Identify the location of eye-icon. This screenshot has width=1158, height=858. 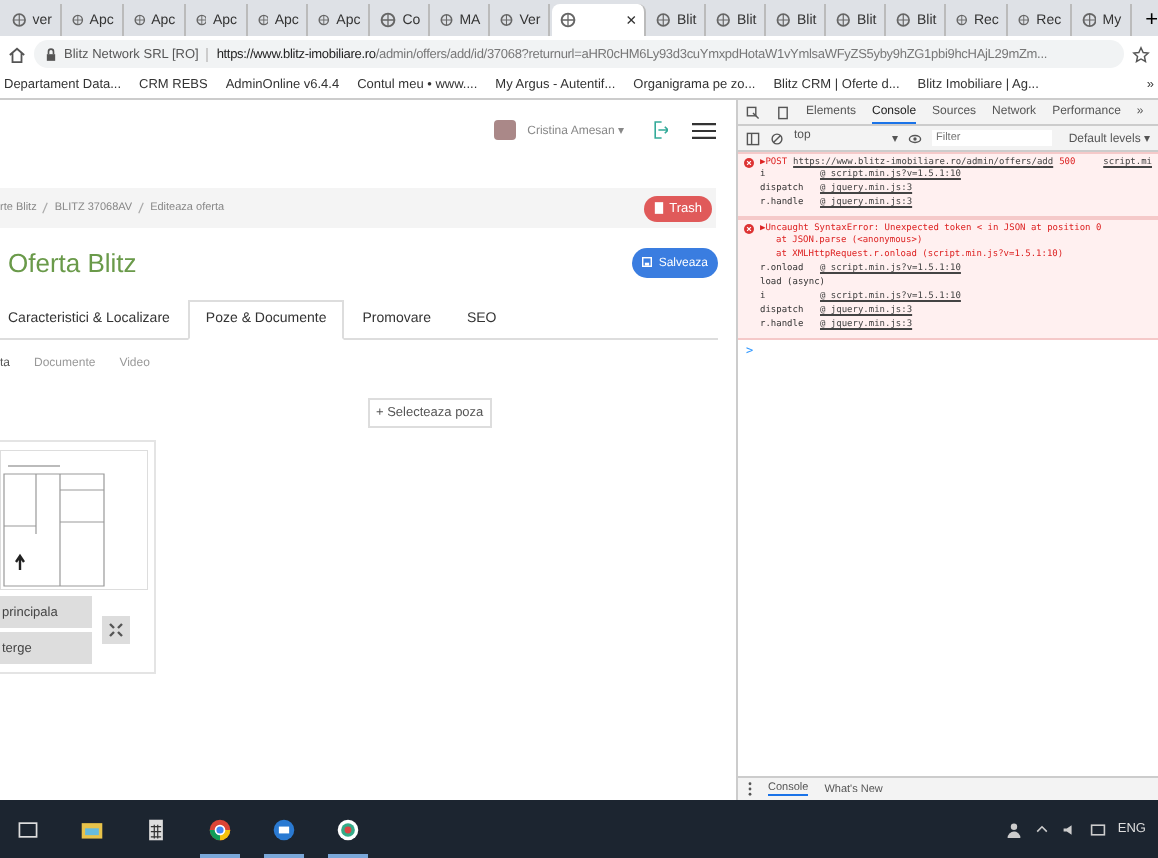
(915, 138).